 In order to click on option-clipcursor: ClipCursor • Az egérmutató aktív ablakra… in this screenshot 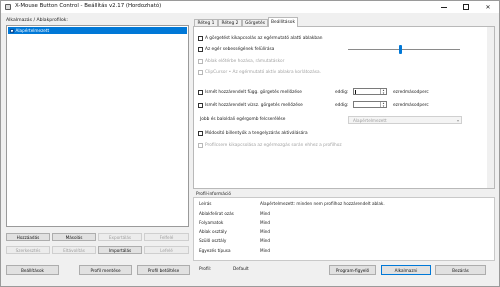, I will do `click(259, 72)`.